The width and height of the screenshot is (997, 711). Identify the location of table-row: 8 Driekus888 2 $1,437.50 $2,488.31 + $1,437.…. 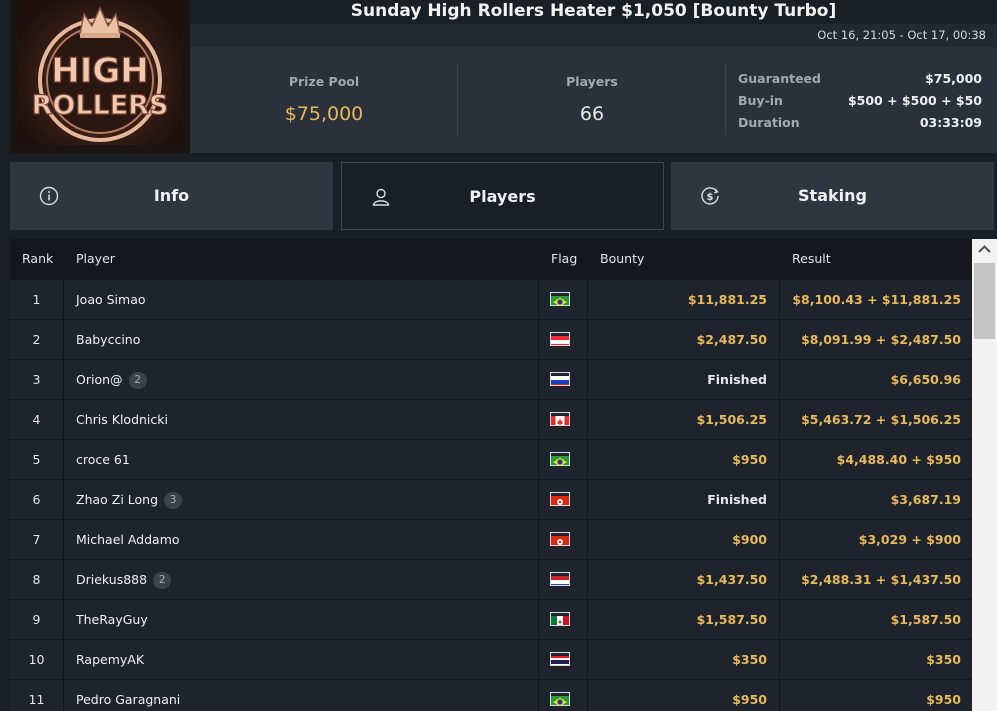
(491, 579).